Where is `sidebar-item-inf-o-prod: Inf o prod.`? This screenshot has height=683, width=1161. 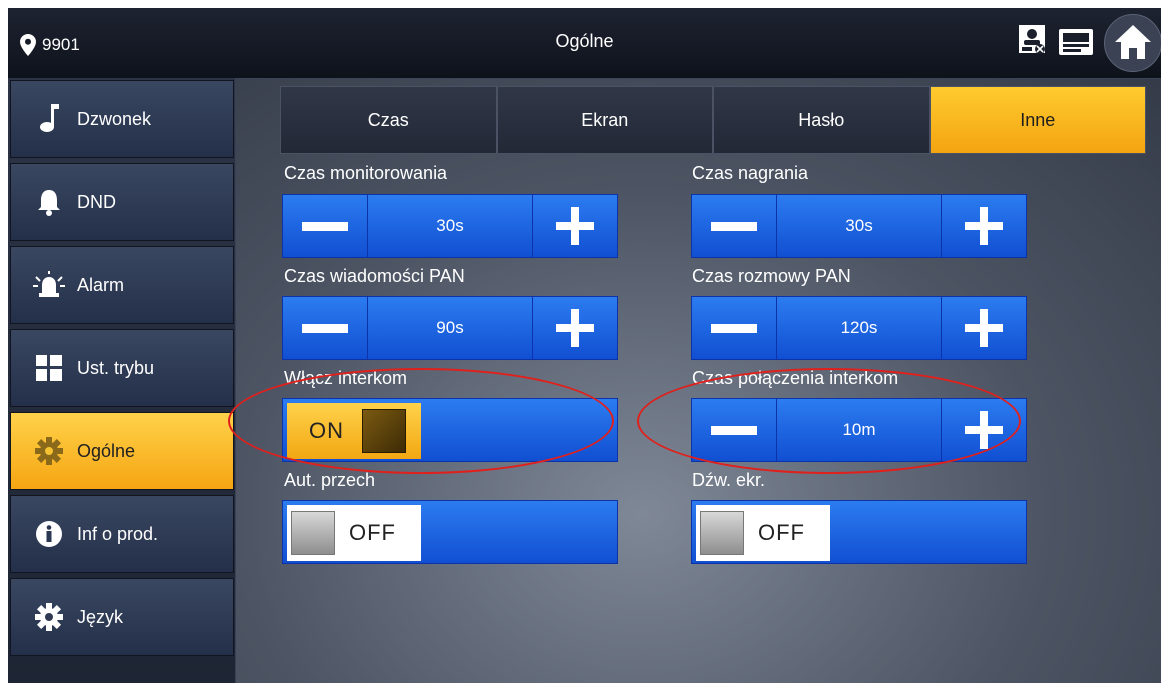 sidebar-item-inf-o-prod: Inf o prod. is located at coordinates (122, 534).